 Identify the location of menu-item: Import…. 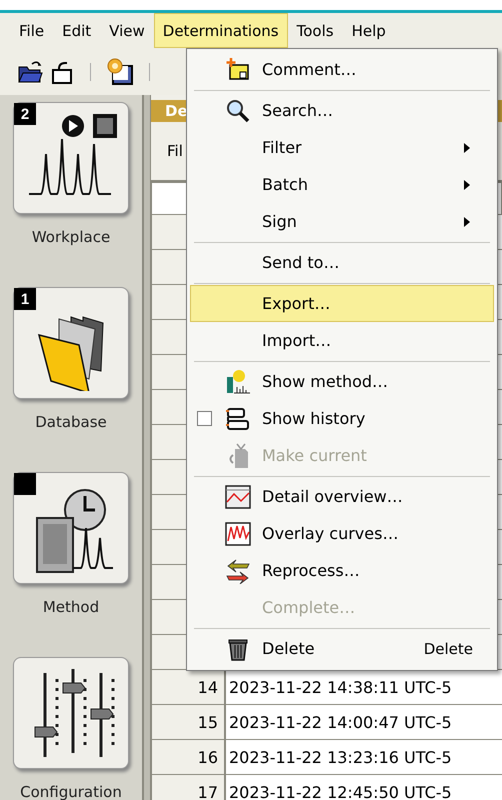
(342, 340).